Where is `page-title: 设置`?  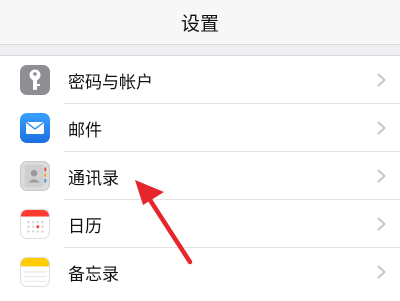 page-title: 设置 is located at coordinates (199, 23).